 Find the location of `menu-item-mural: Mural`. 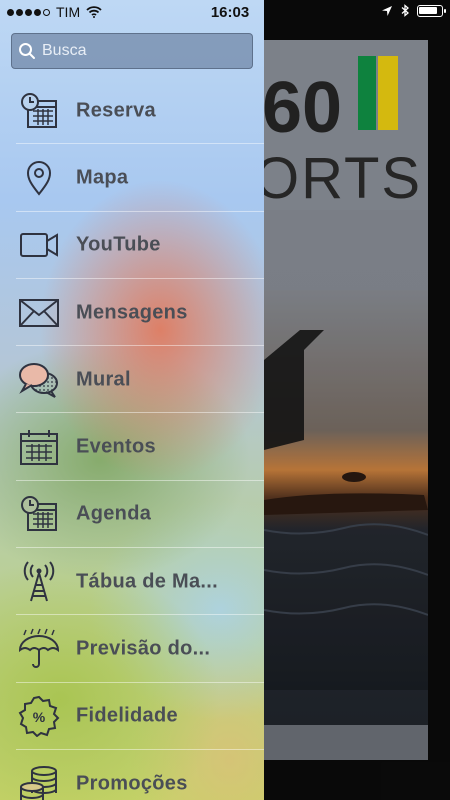

menu-item-mural: Mural is located at coordinates (132, 380).